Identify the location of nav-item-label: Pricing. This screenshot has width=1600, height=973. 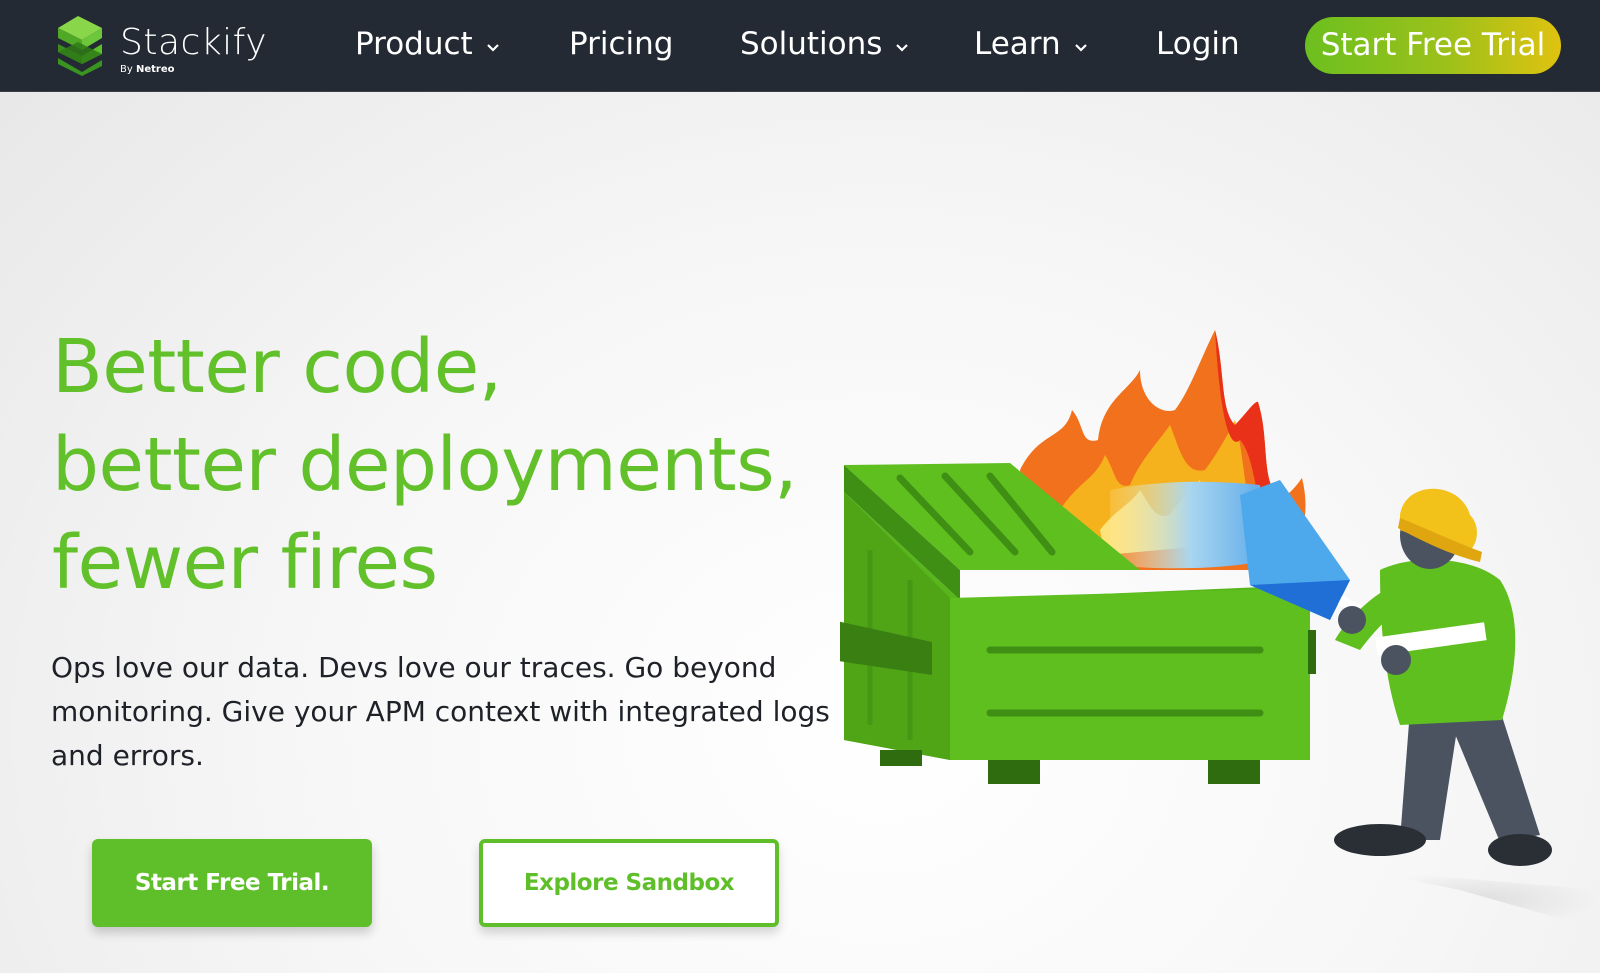
(621, 44).